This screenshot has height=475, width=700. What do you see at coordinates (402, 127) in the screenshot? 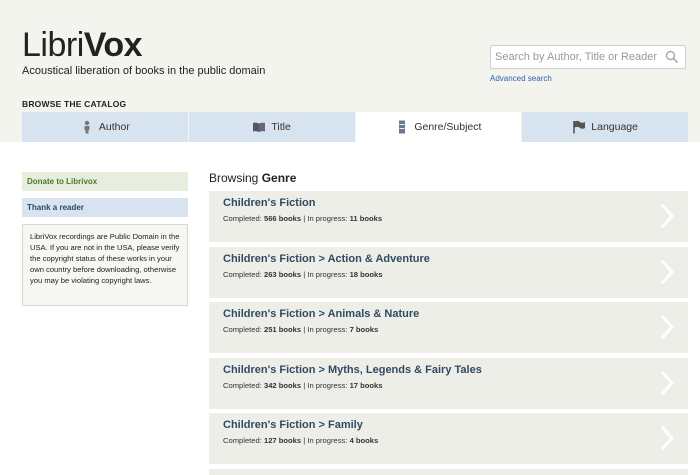
I see `bookshelf-icon` at bounding box center [402, 127].